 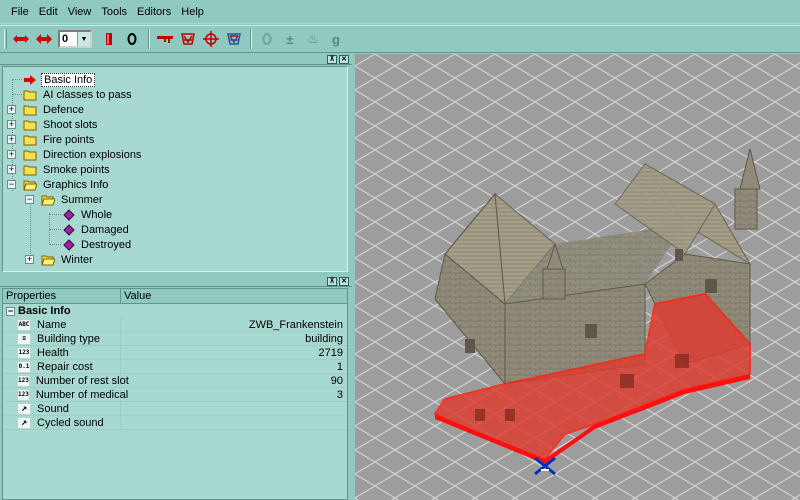 What do you see at coordinates (75, 39) in the screenshot?
I see `level-combo: 0 ▼` at bounding box center [75, 39].